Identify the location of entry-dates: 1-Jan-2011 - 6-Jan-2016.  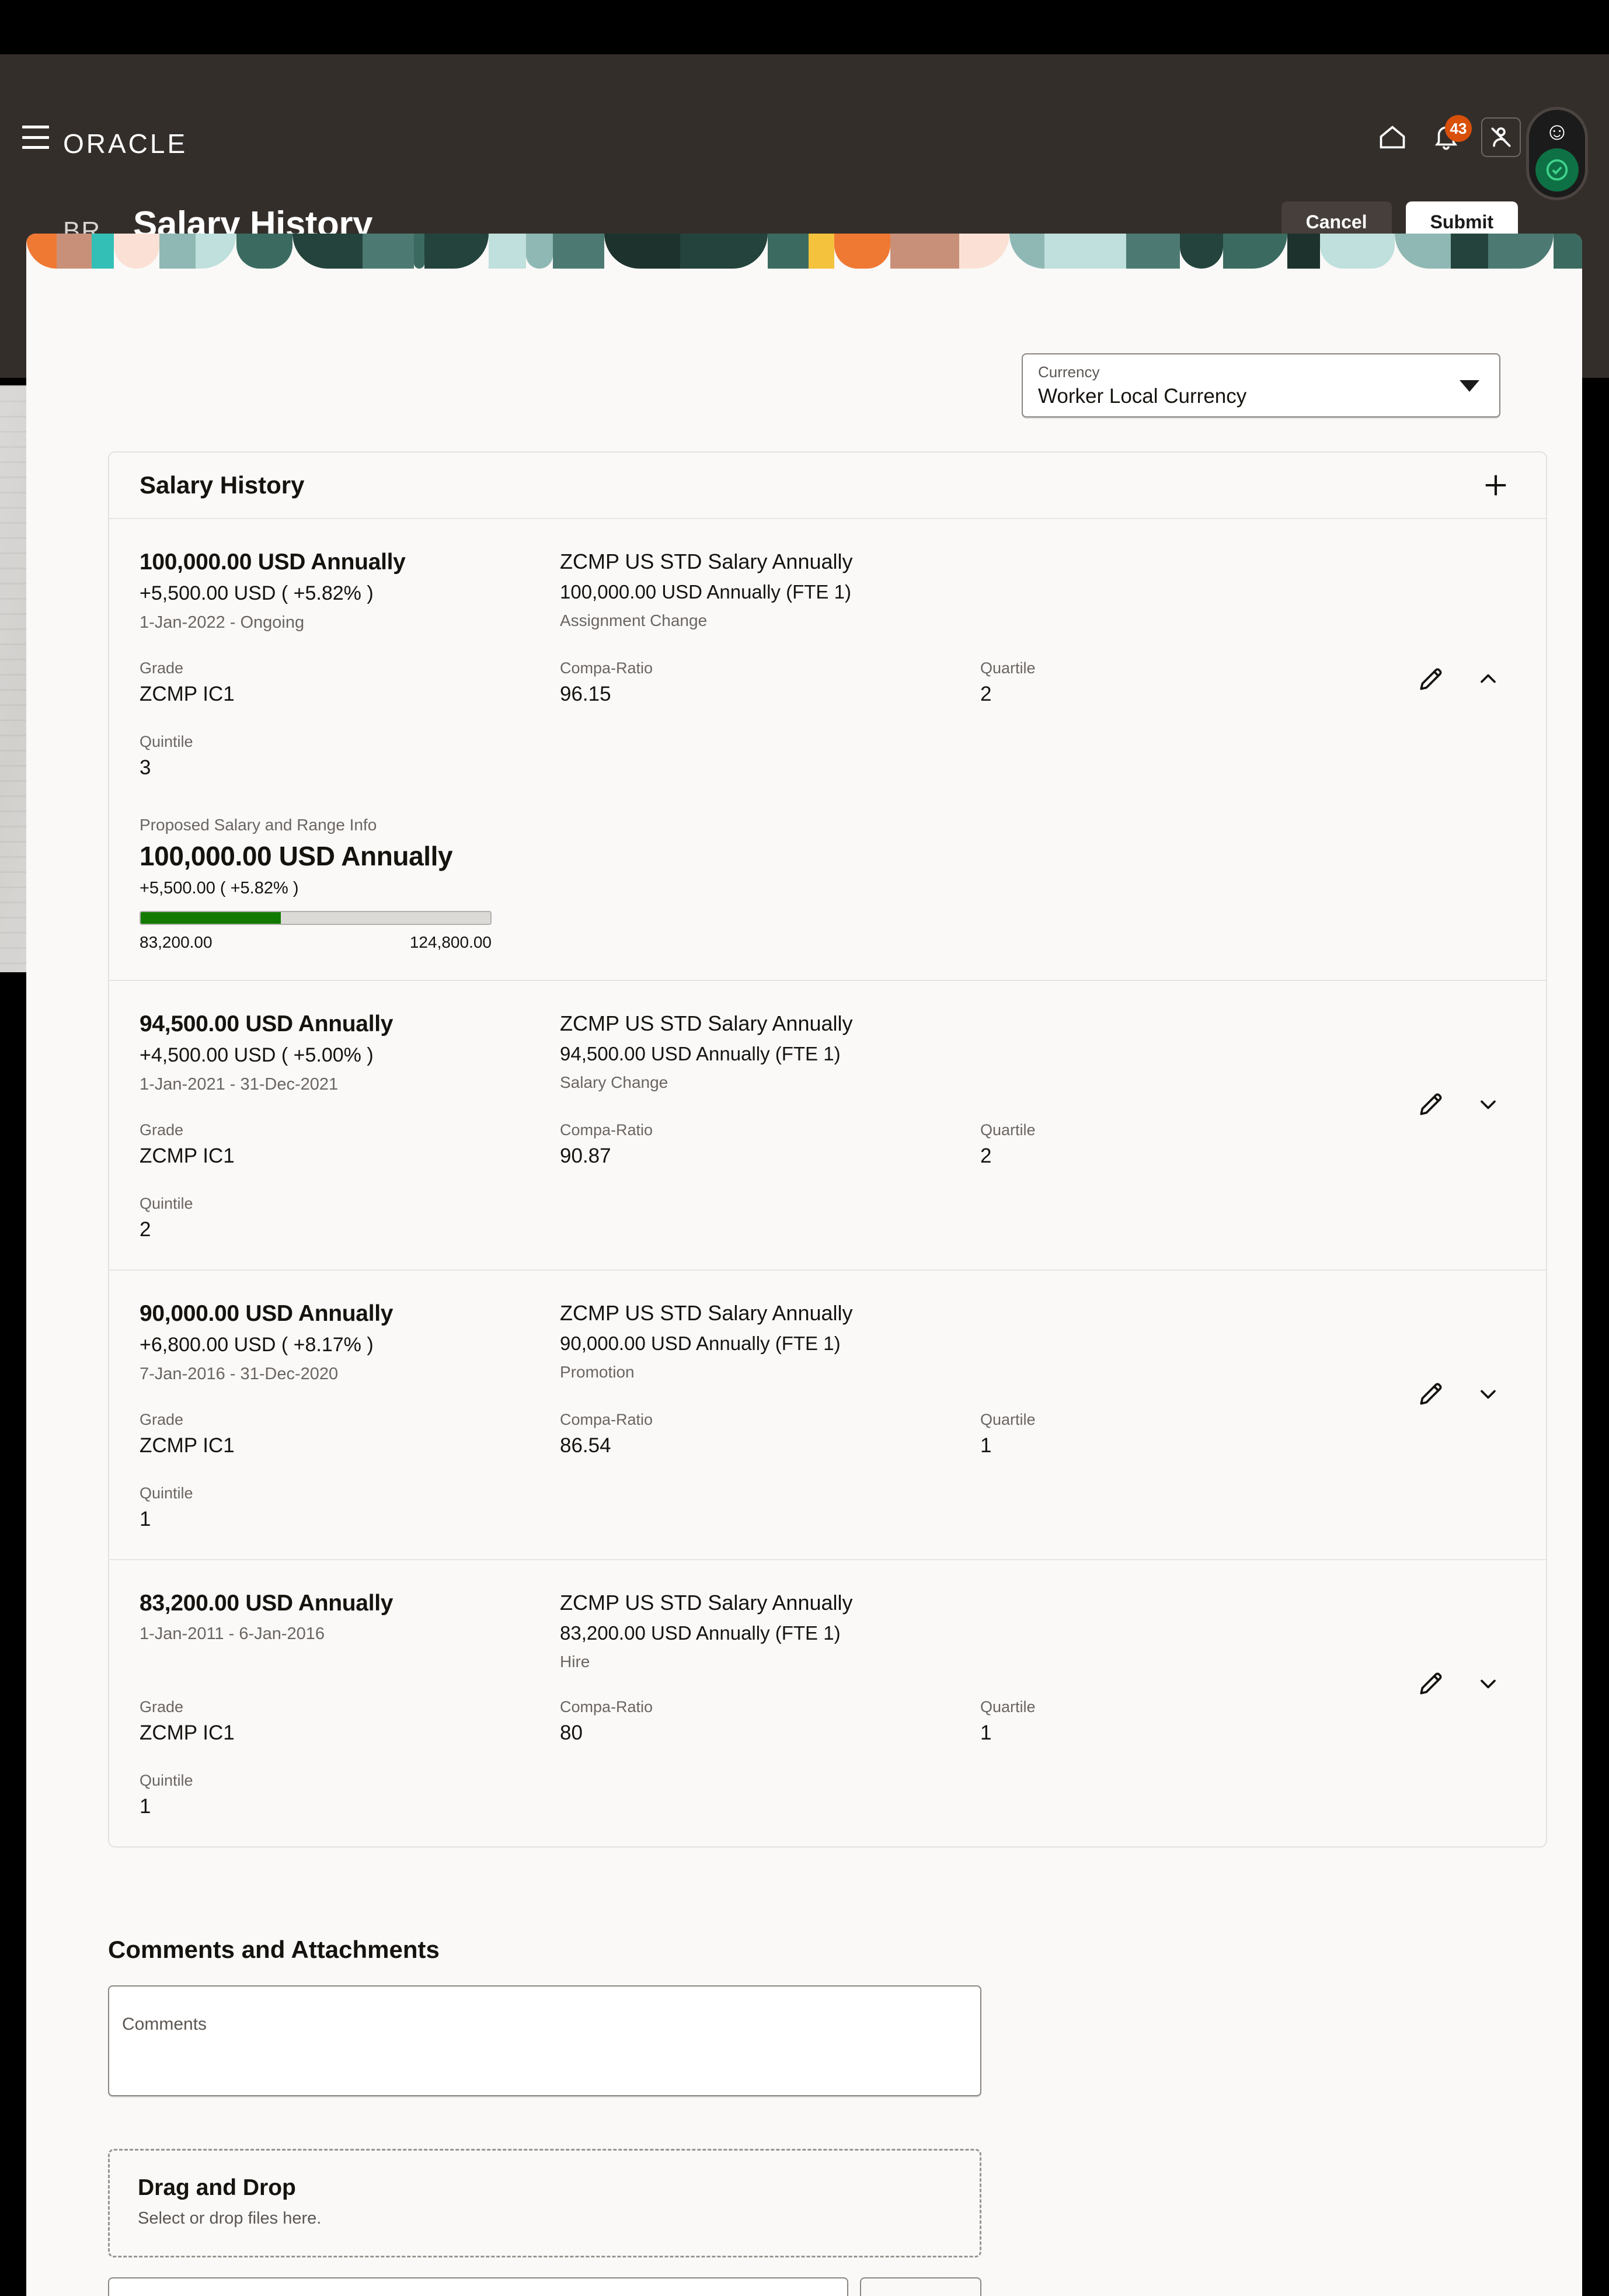
(232, 1633).